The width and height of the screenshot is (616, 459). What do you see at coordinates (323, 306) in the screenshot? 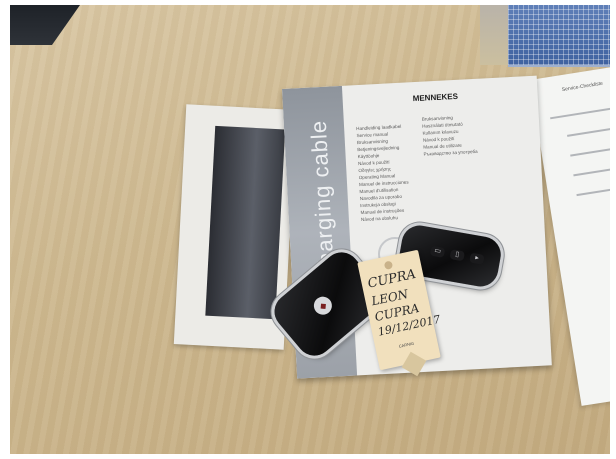
I see `brand-logo-icon: ◆` at bounding box center [323, 306].